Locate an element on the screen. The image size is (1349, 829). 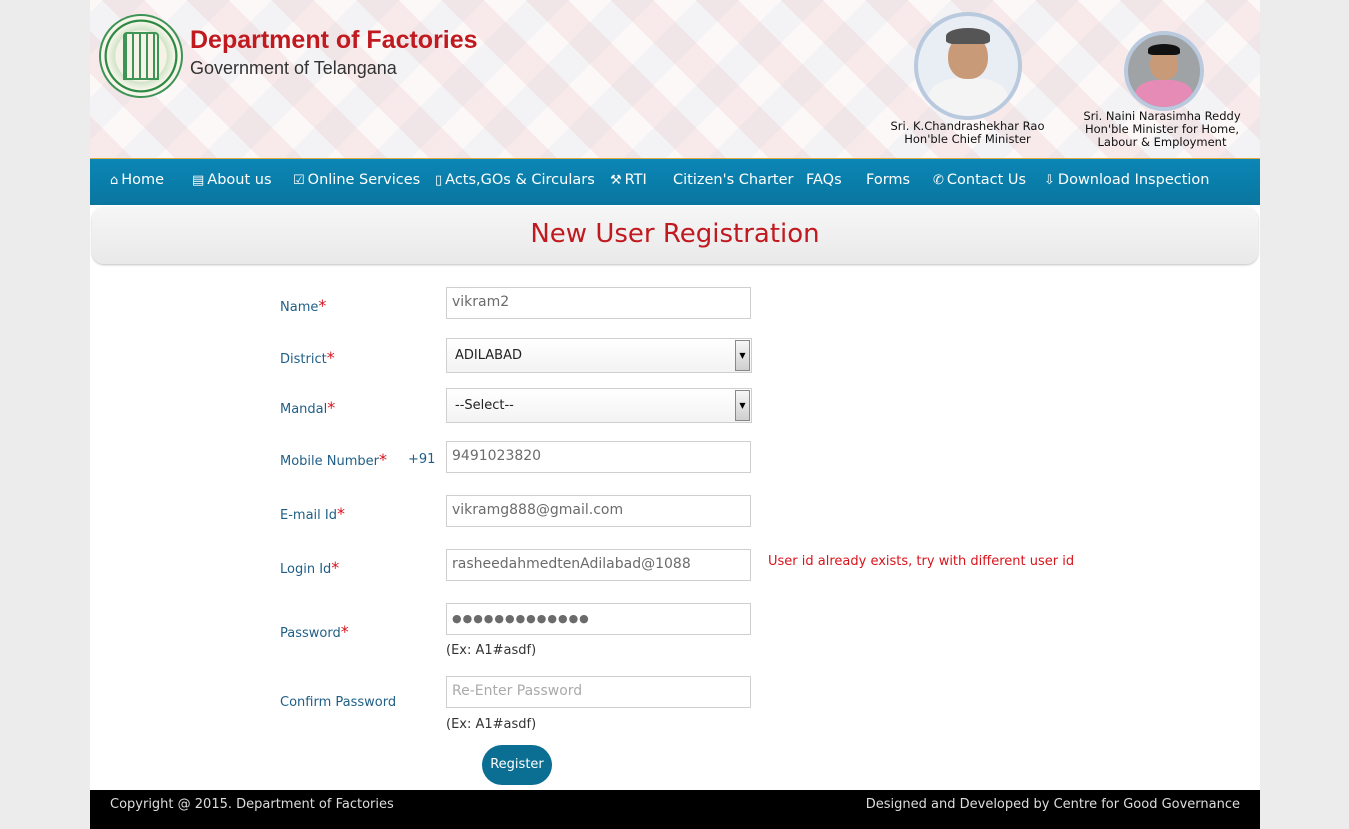
nav-rti: ⚒ RTI is located at coordinates (628, 182).